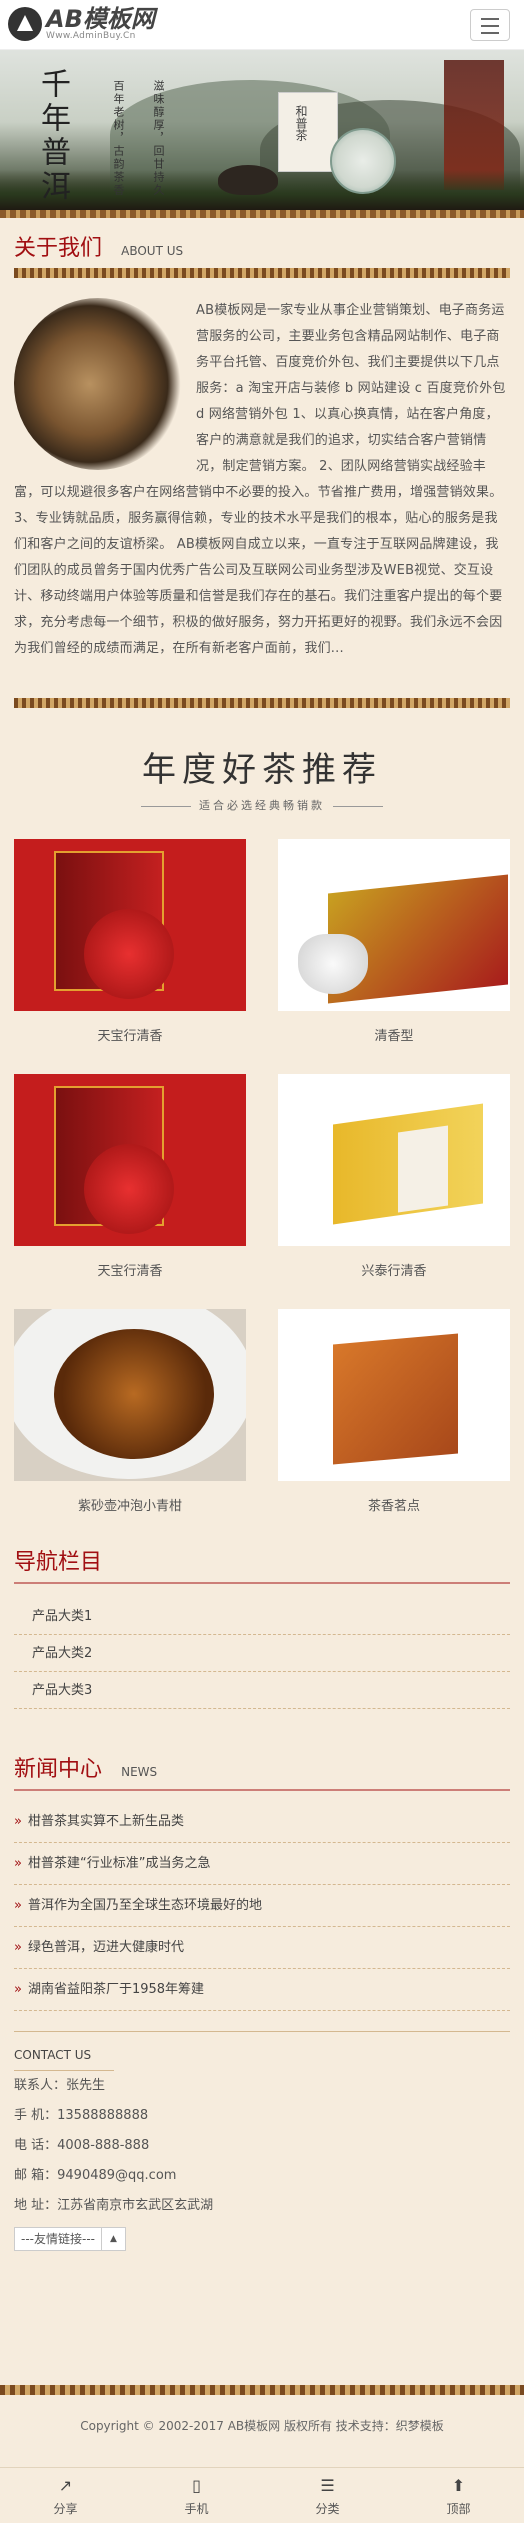 The width and height of the screenshot is (524, 2523). I want to click on tab-label: 手机, so click(196, 2509).